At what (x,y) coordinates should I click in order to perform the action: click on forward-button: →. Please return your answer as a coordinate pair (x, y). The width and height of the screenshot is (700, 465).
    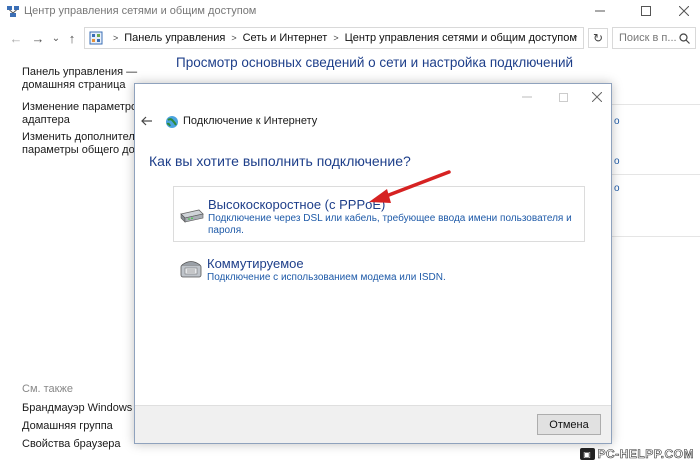
    Looking at the image, I should click on (38, 38).